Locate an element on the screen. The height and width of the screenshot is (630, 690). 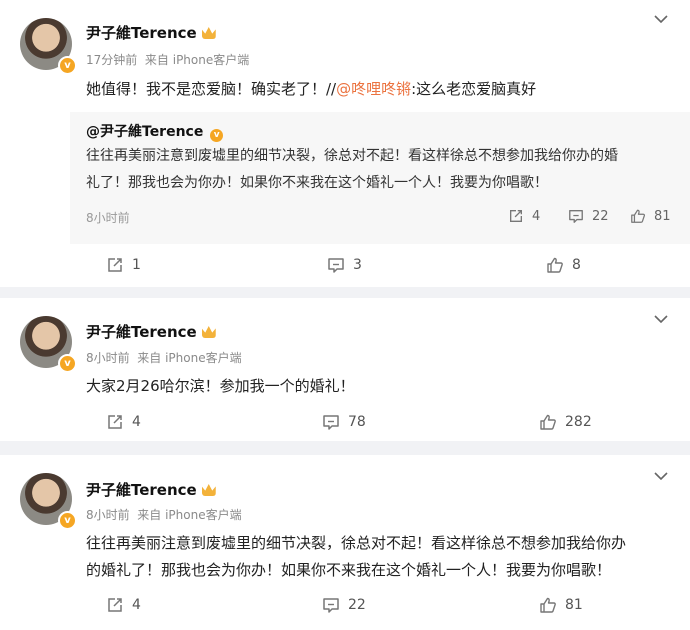
quoted-author: @尹子維Terence v is located at coordinates (155, 131).